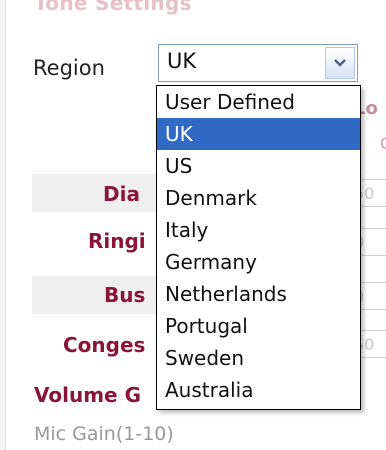  Describe the element at coordinates (104, 434) in the screenshot. I see `mic-gain-label: Mic Gain(1-10)` at that location.